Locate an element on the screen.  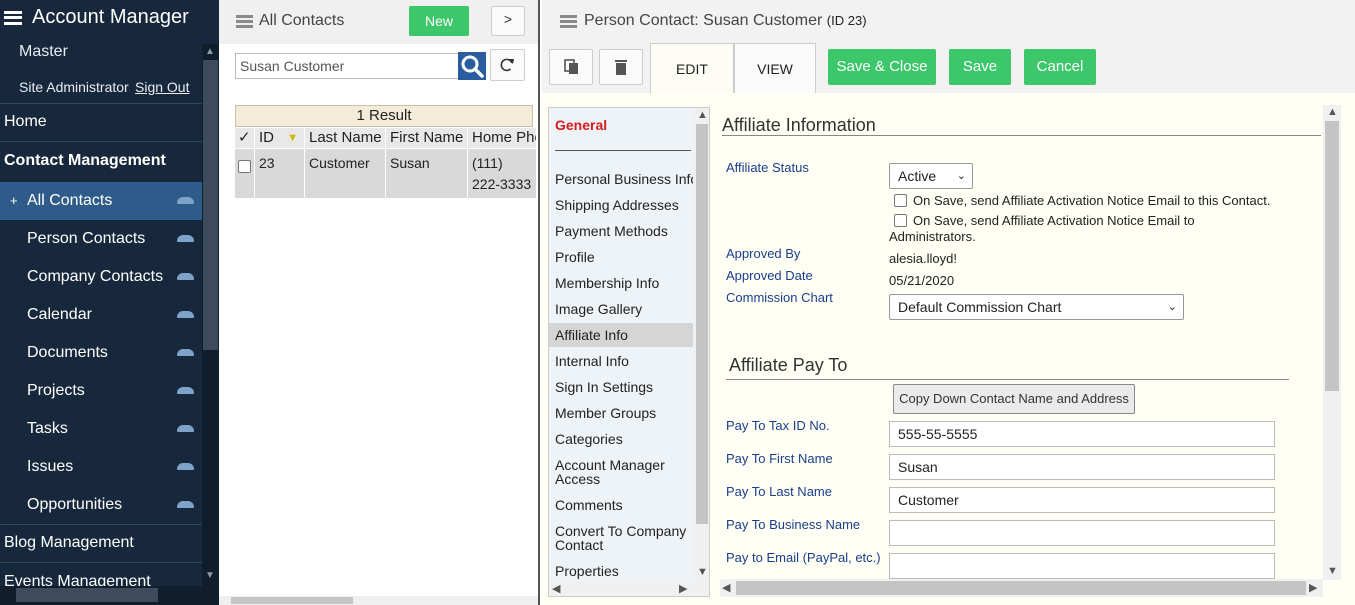
editor-hscrollbar: ◀ ▶ is located at coordinates (1021, 588).